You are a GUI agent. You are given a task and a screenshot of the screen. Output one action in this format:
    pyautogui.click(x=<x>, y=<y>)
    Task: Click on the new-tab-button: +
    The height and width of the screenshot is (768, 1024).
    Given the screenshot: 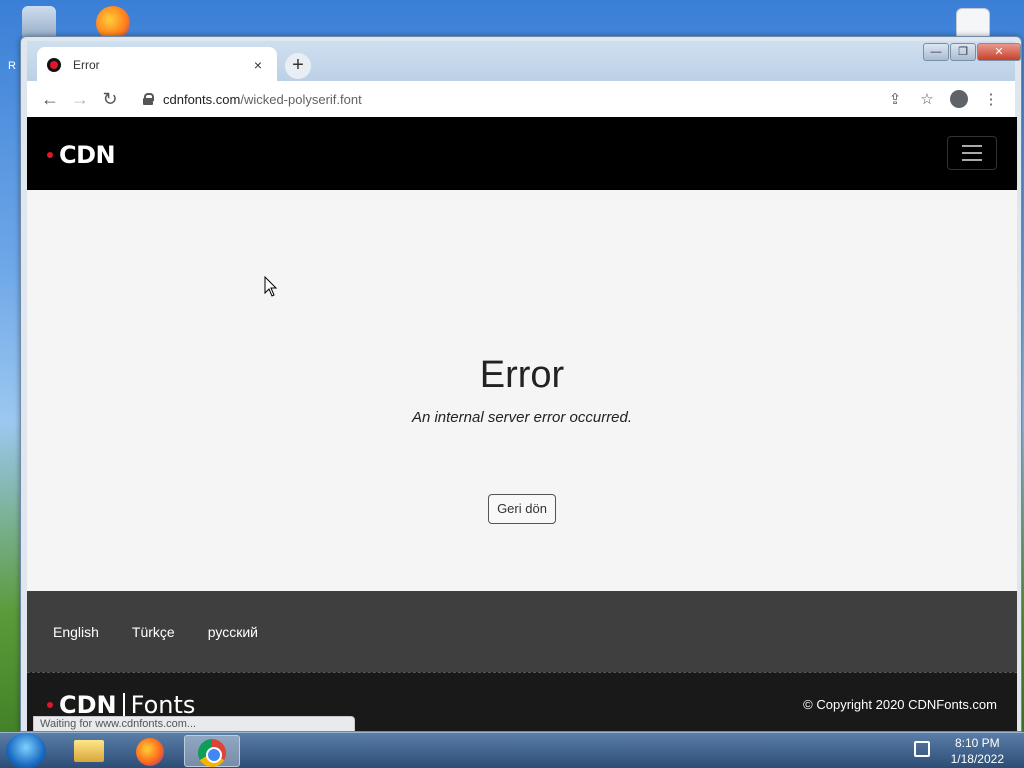 What is the action you would take?
    pyautogui.click(x=298, y=66)
    